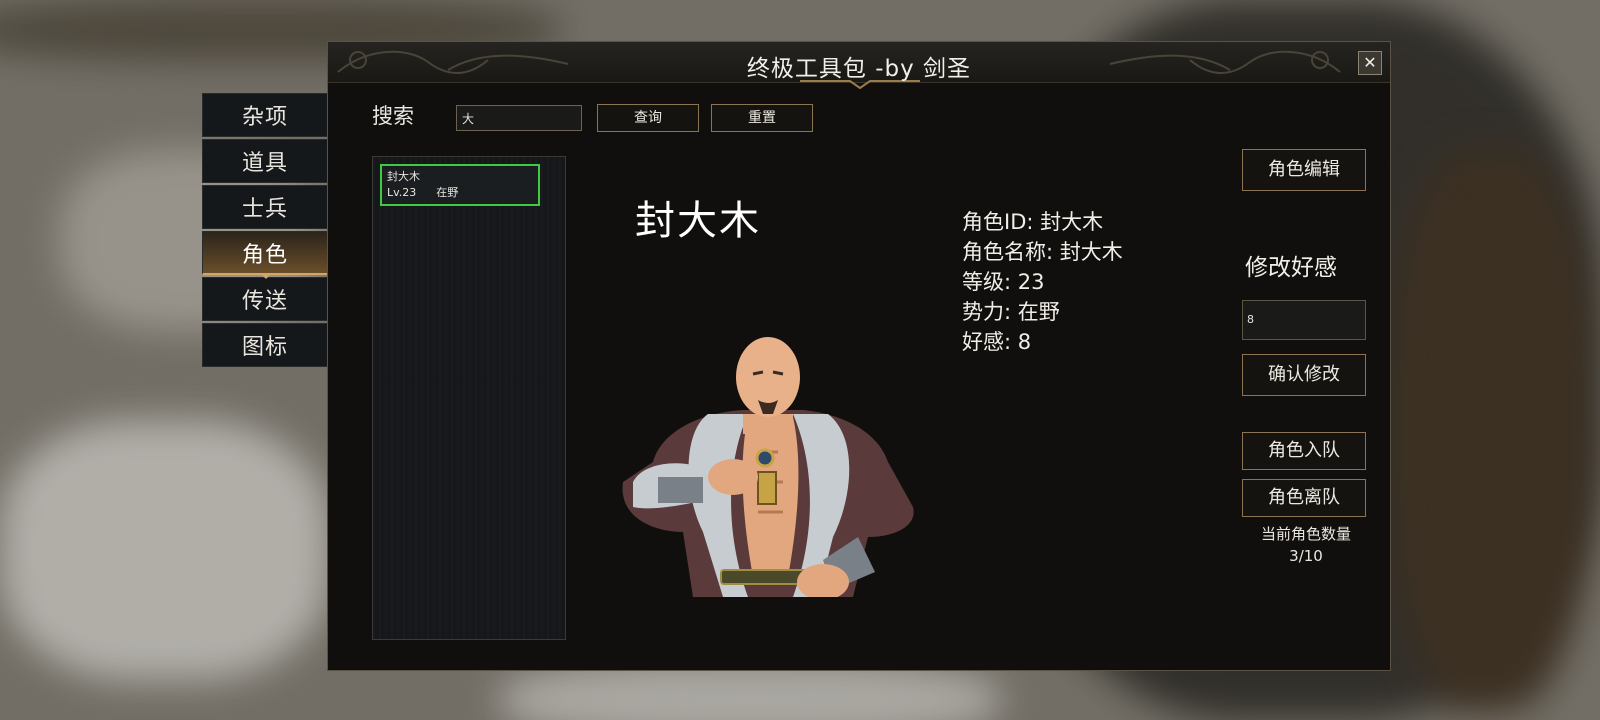 The height and width of the screenshot is (720, 1600). Describe the element at coordinates (519, 118) in the screenshot. I see `search-input: 大` at that location.